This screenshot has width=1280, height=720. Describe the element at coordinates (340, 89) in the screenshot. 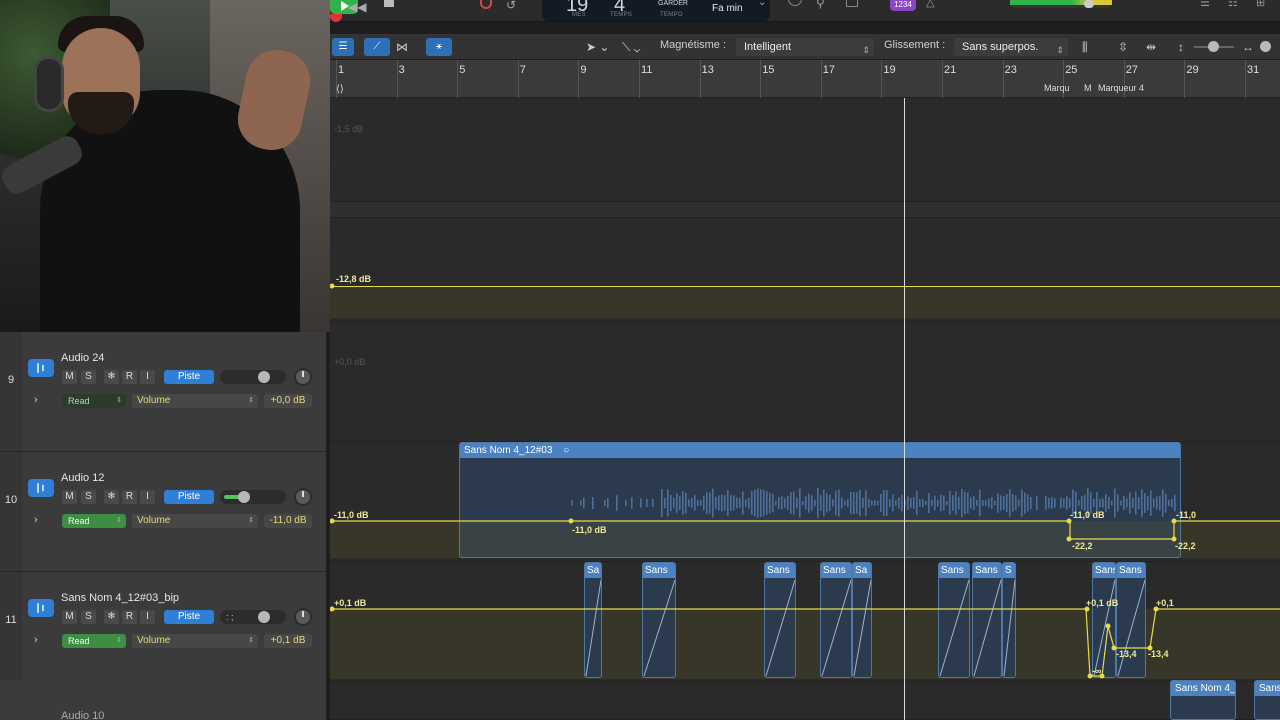

I see `cycle-range-icon: ⟨⟩` at that location.